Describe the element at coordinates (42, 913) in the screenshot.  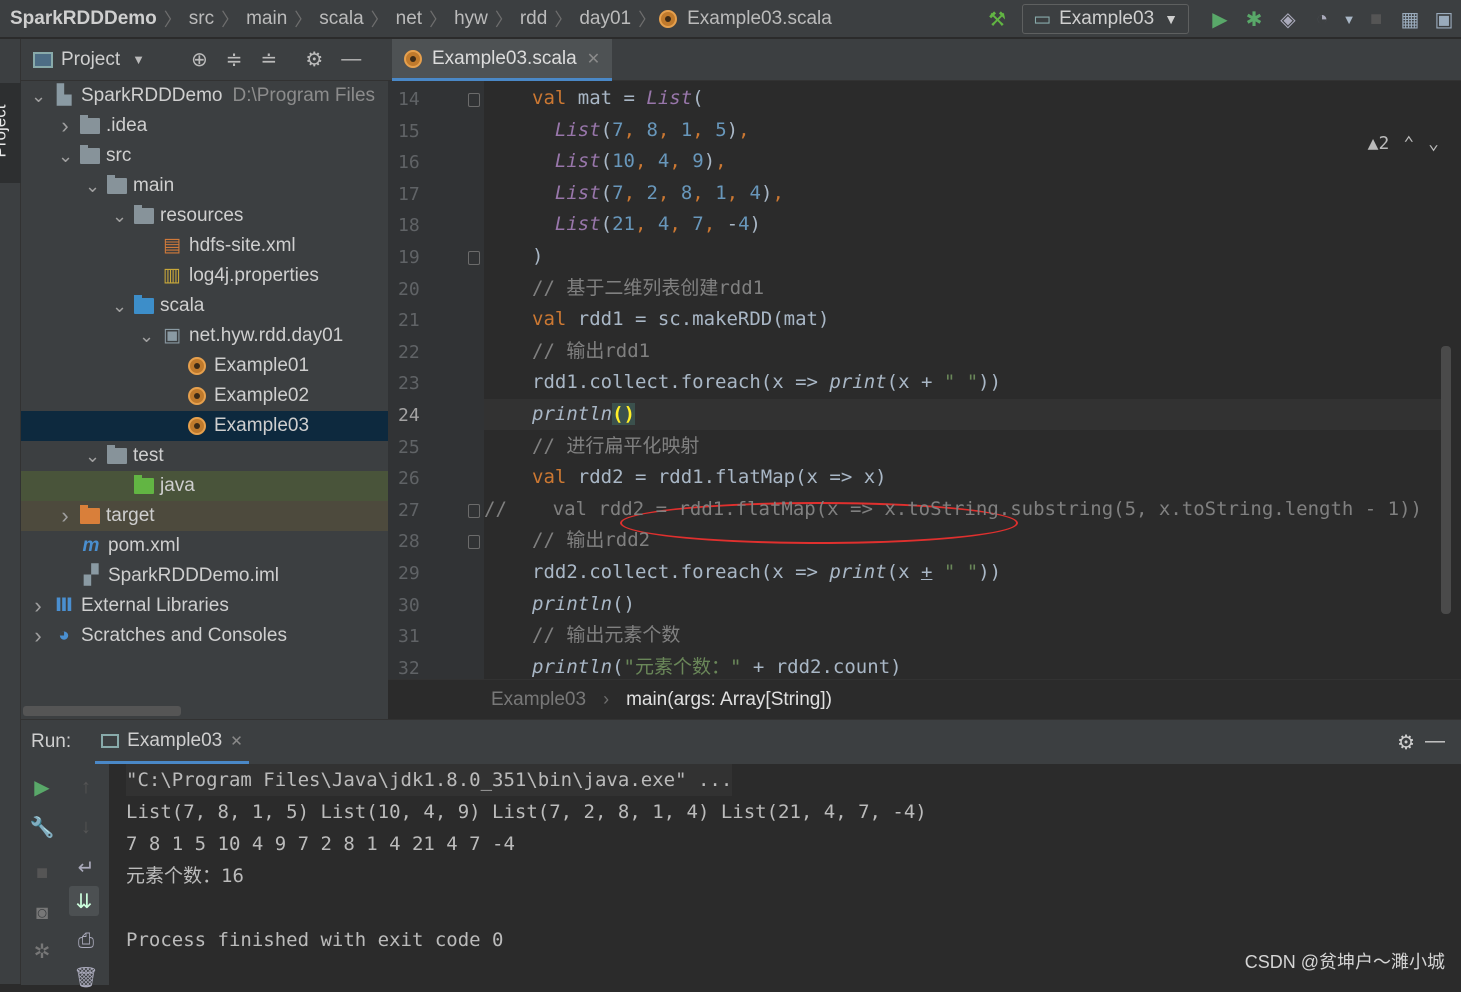
I see `camera-icon: ◙` at that location.